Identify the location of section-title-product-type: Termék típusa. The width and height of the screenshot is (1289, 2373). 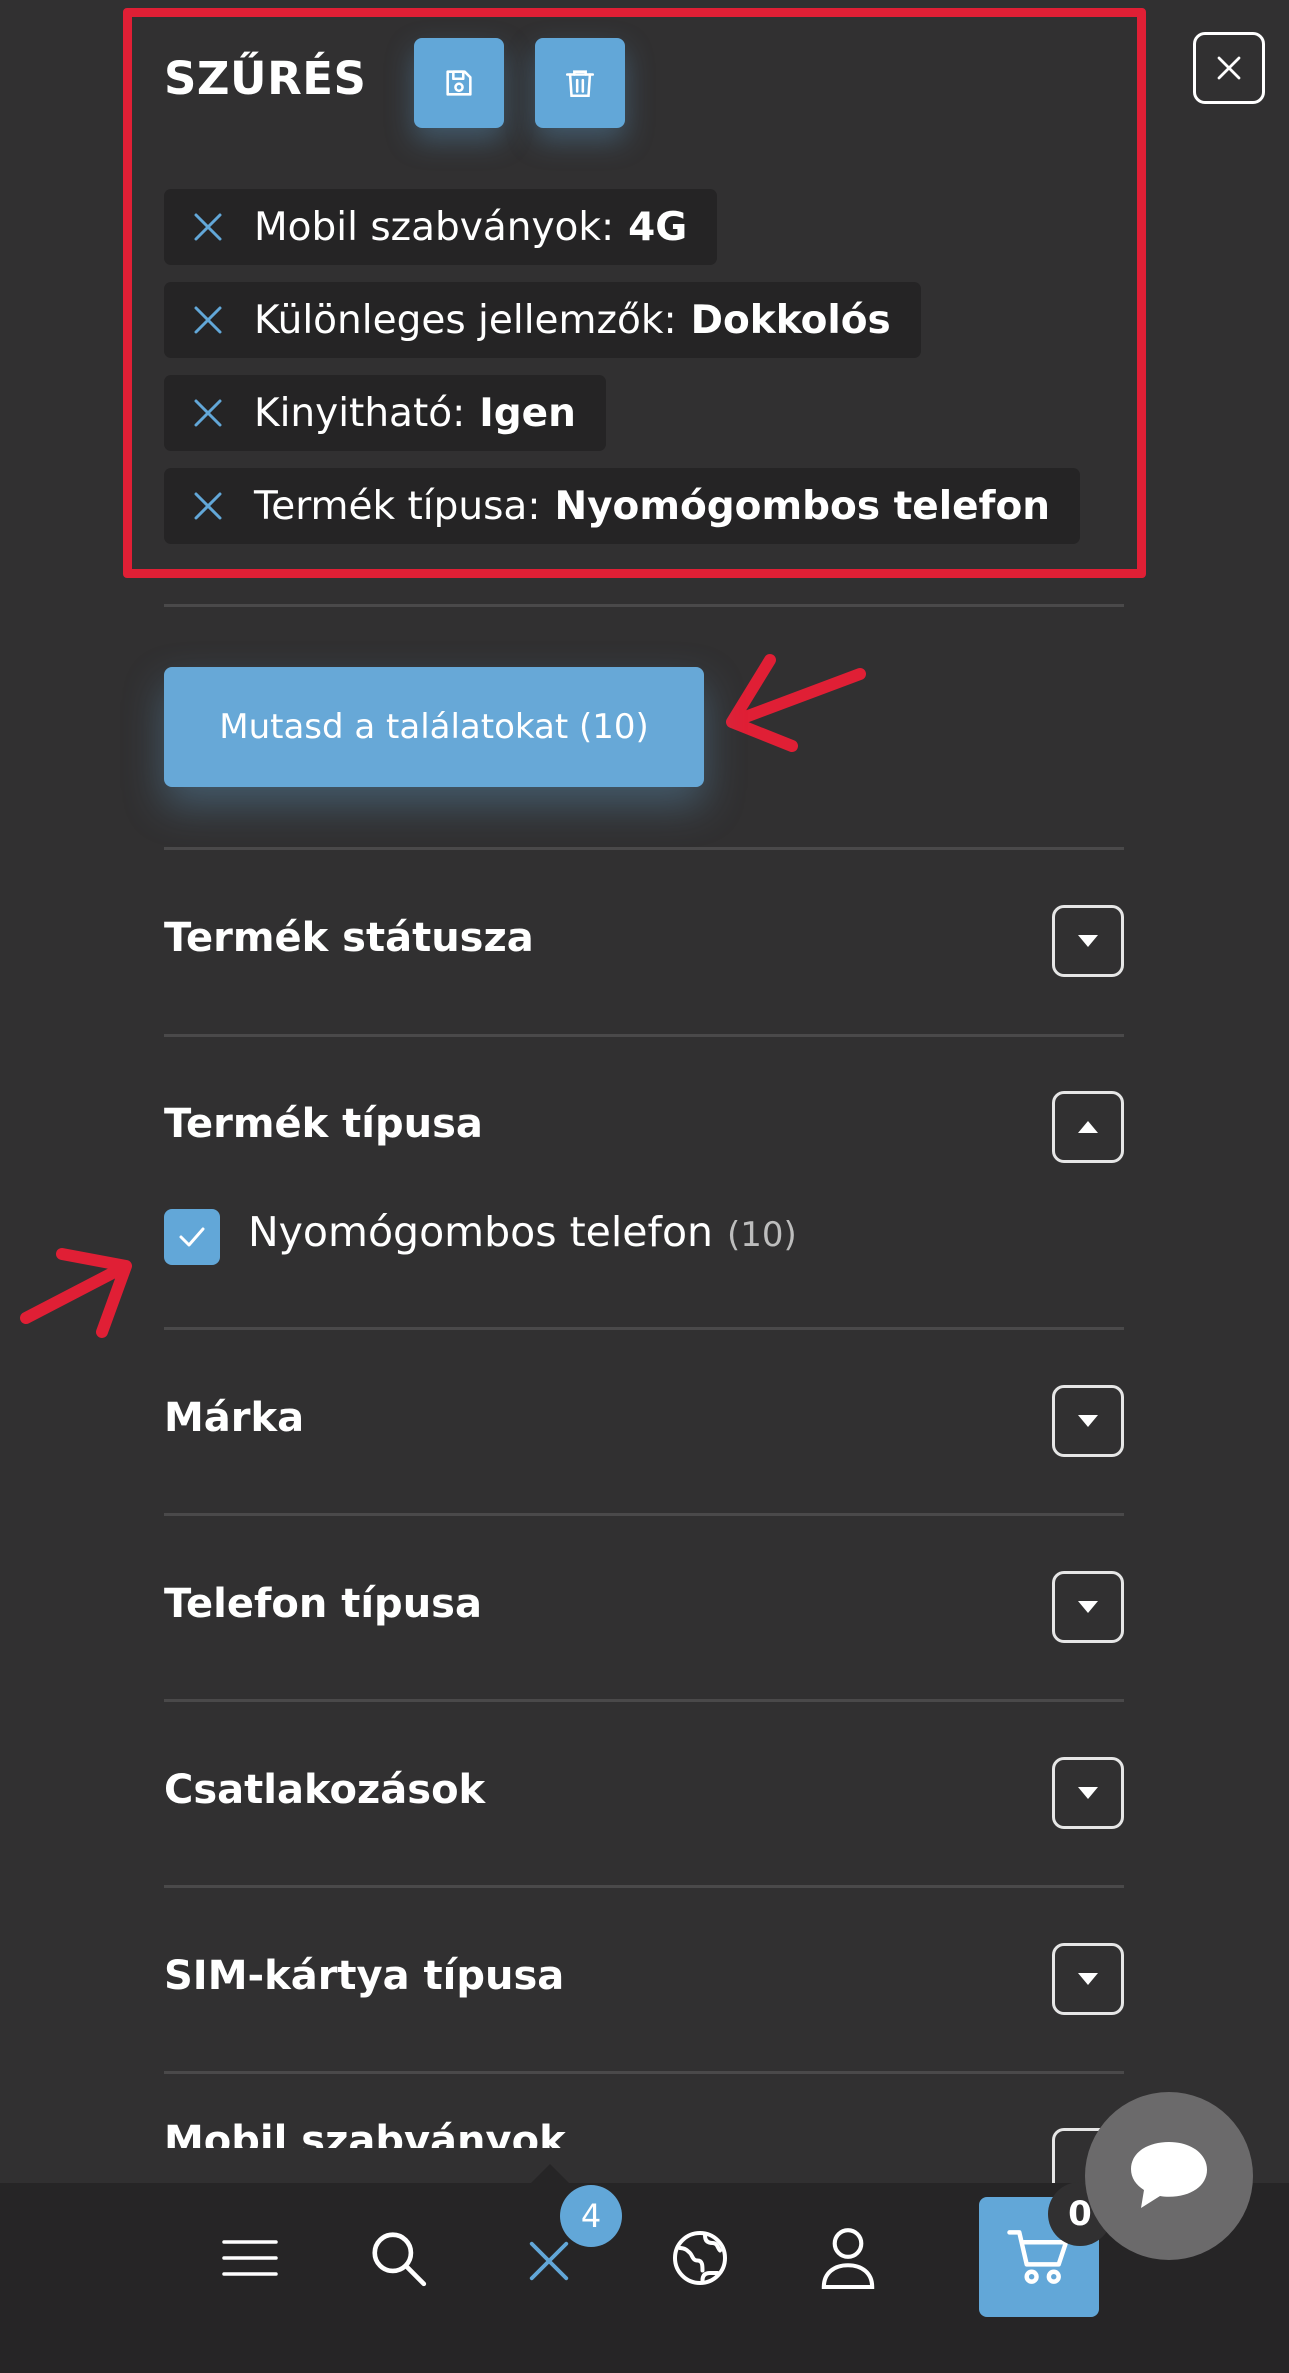
(323, 1124).